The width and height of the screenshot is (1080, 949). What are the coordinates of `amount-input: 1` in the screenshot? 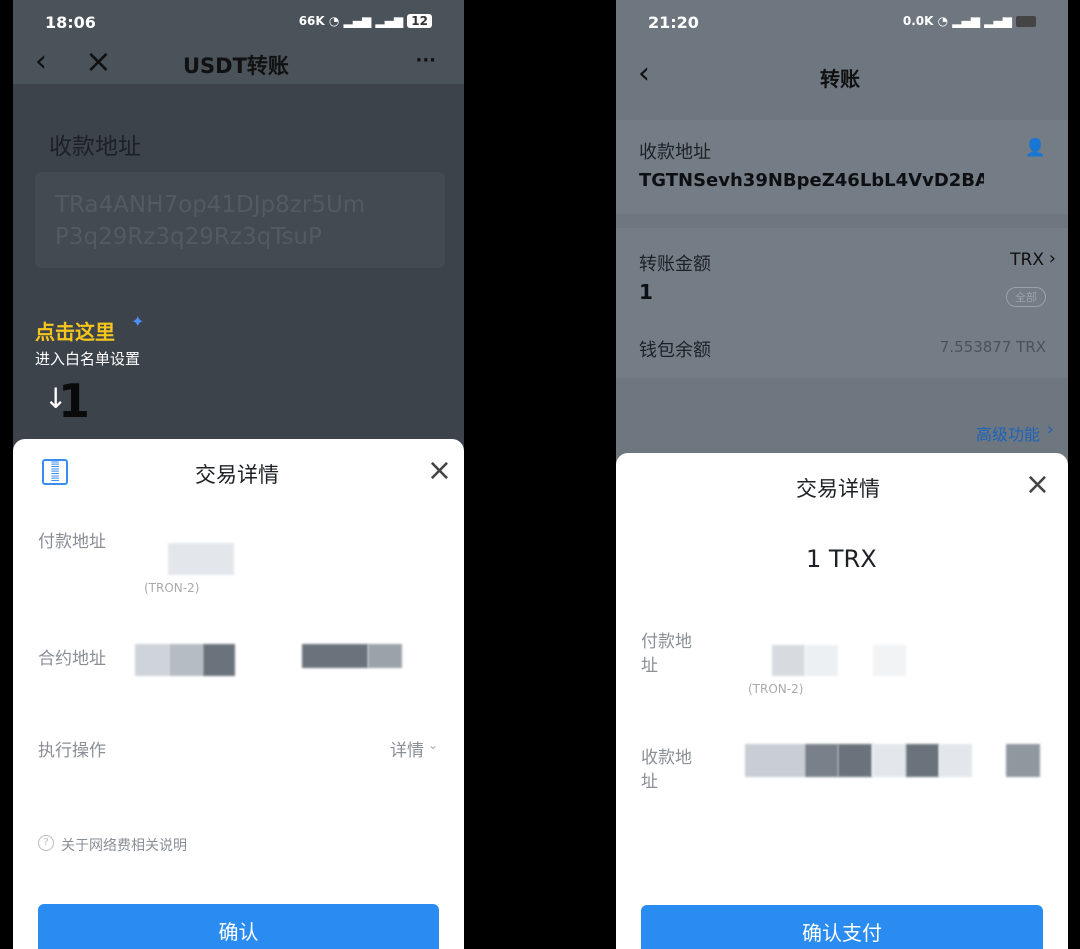 It's located at (646, 292).